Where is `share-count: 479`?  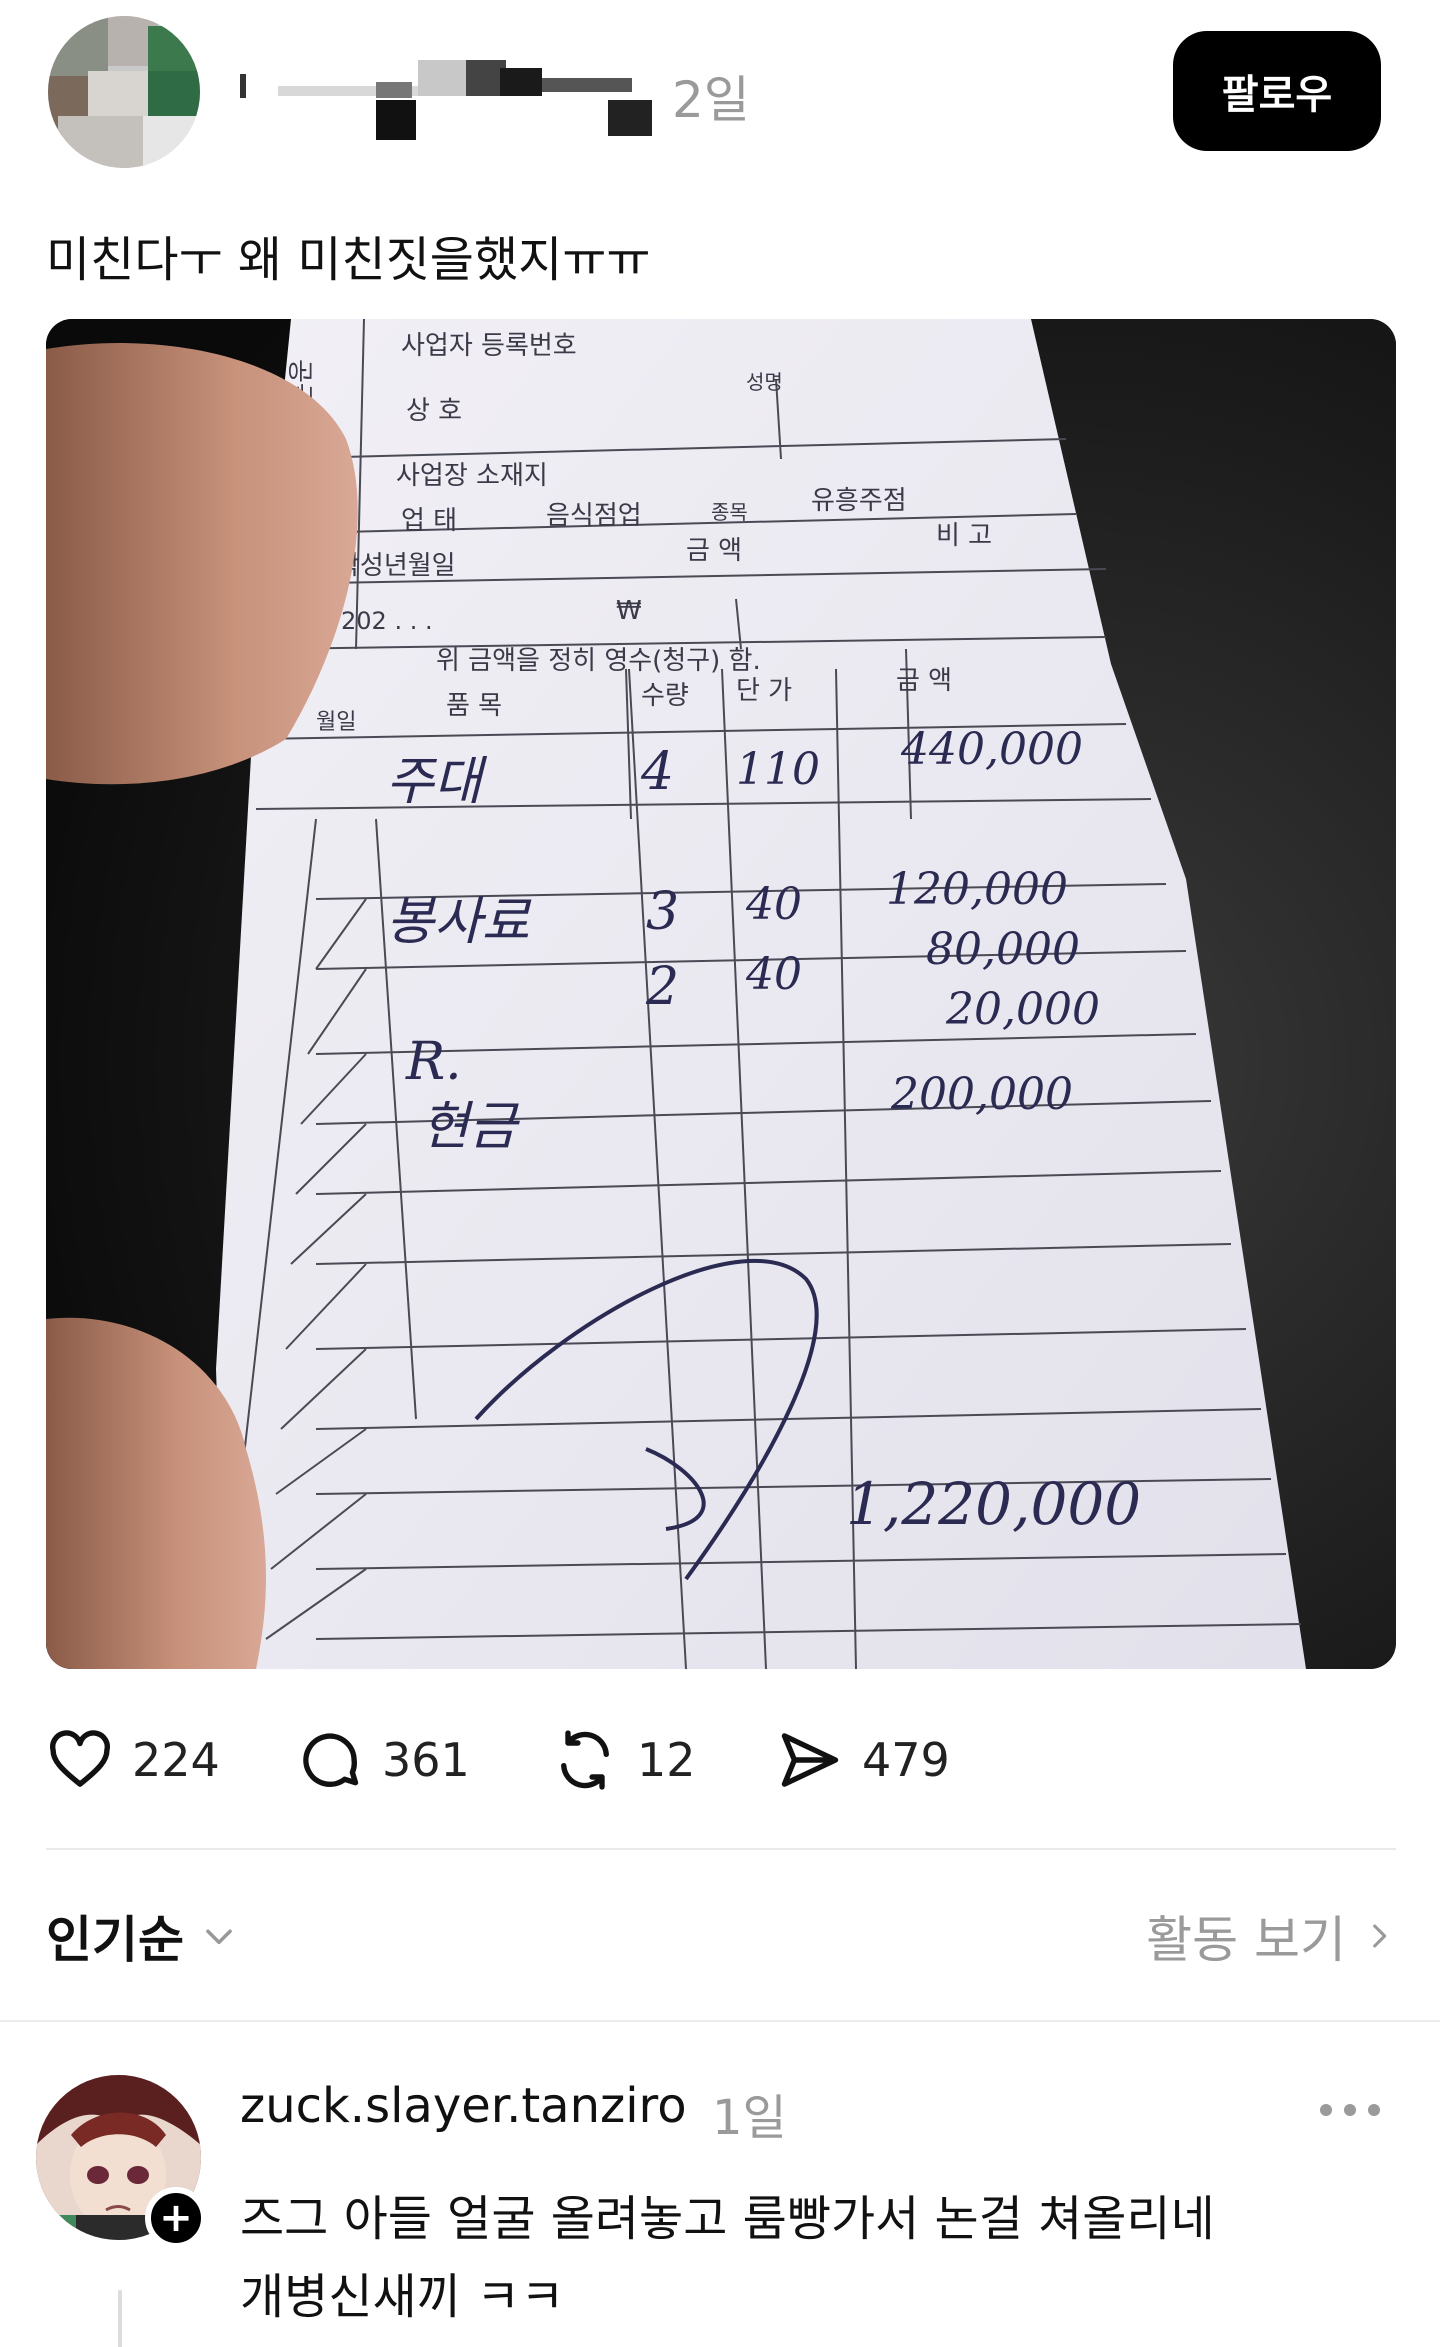 share-count: 479 is located at coordinates (906, 1760).